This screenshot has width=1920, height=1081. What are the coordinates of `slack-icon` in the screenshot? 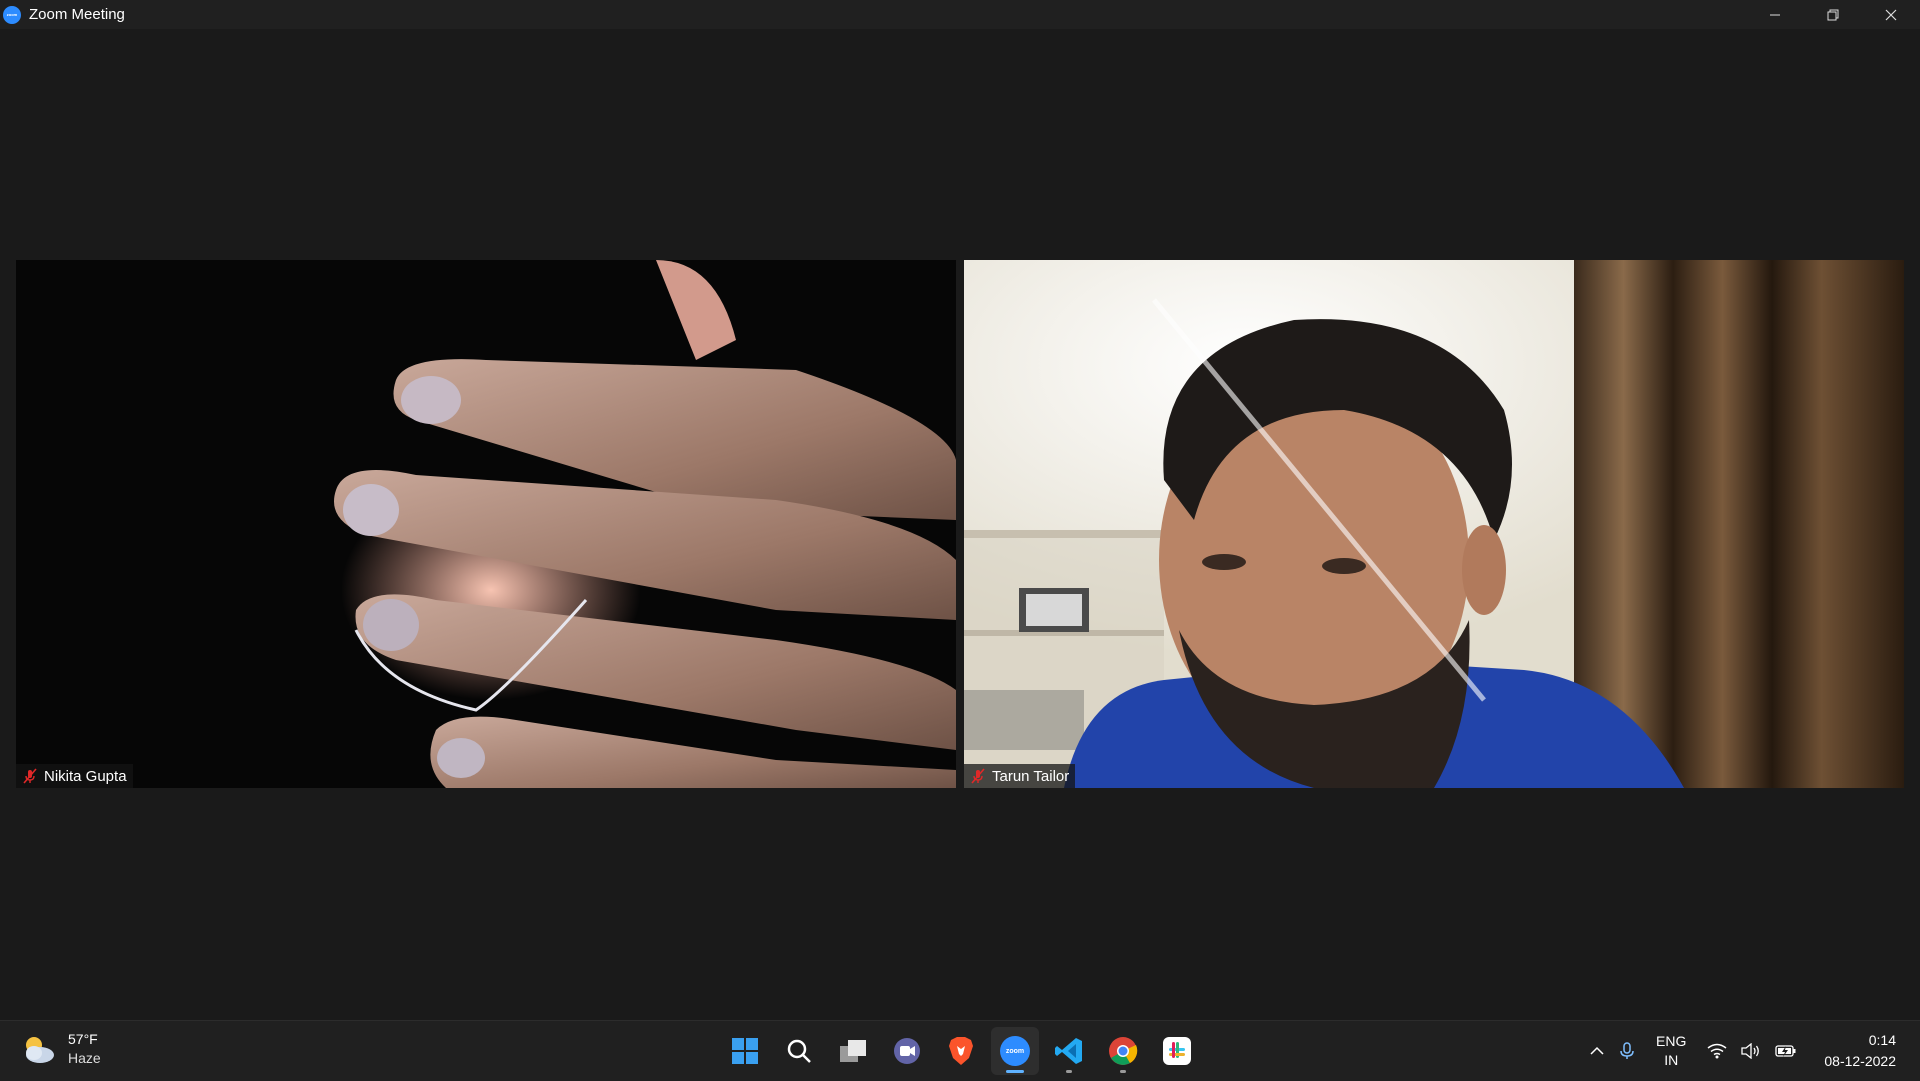 It's located at (1177, 1051).